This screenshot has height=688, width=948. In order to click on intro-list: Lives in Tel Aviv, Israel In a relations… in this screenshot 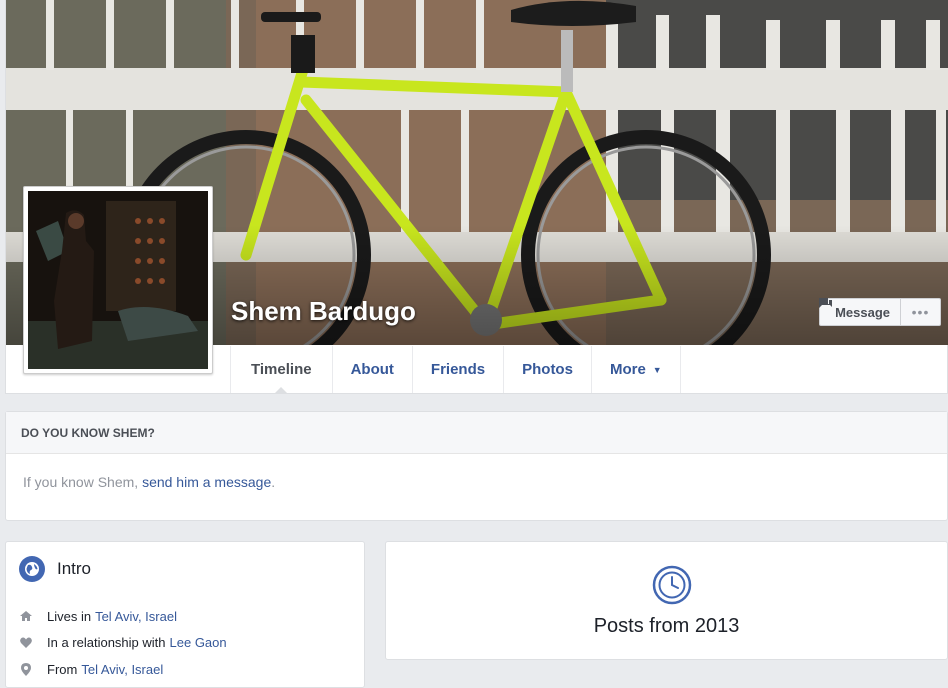, I will do `click(123, 643)`.